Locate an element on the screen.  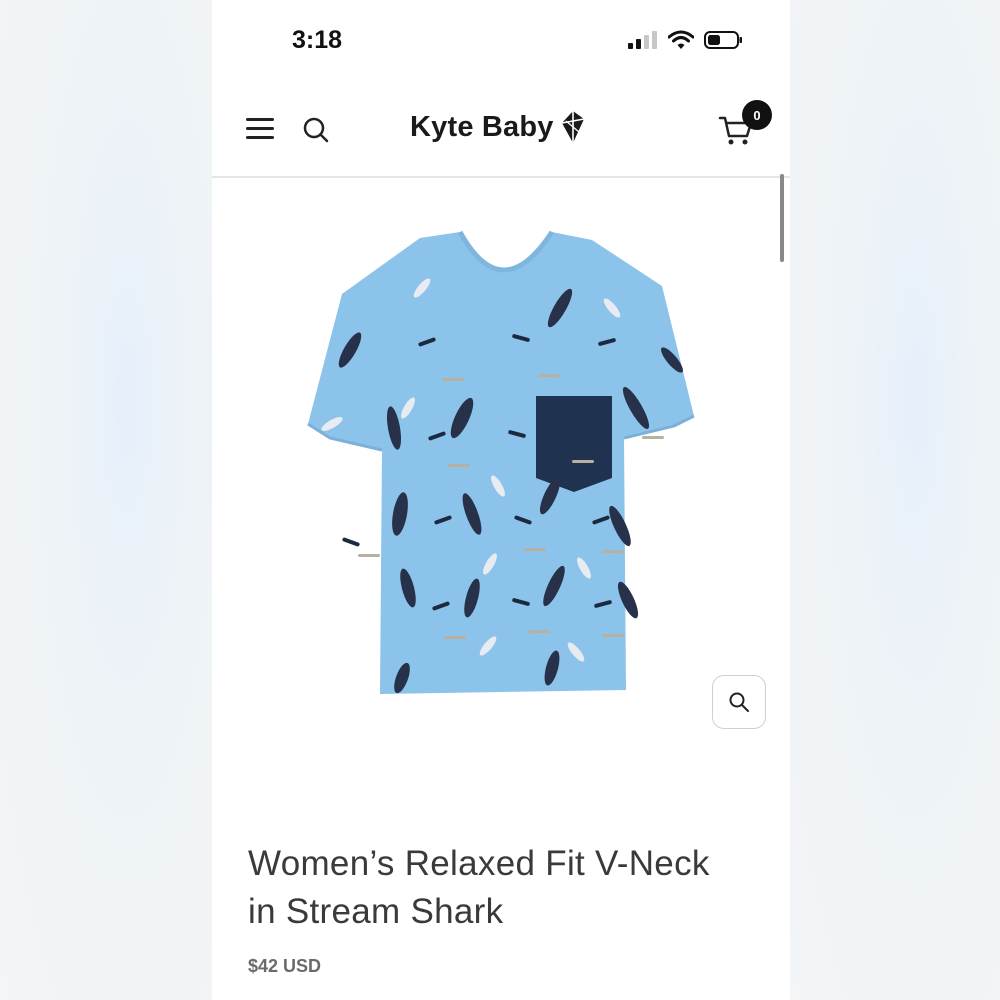
status-time: 3:18 is located at coordinates (317, 40).